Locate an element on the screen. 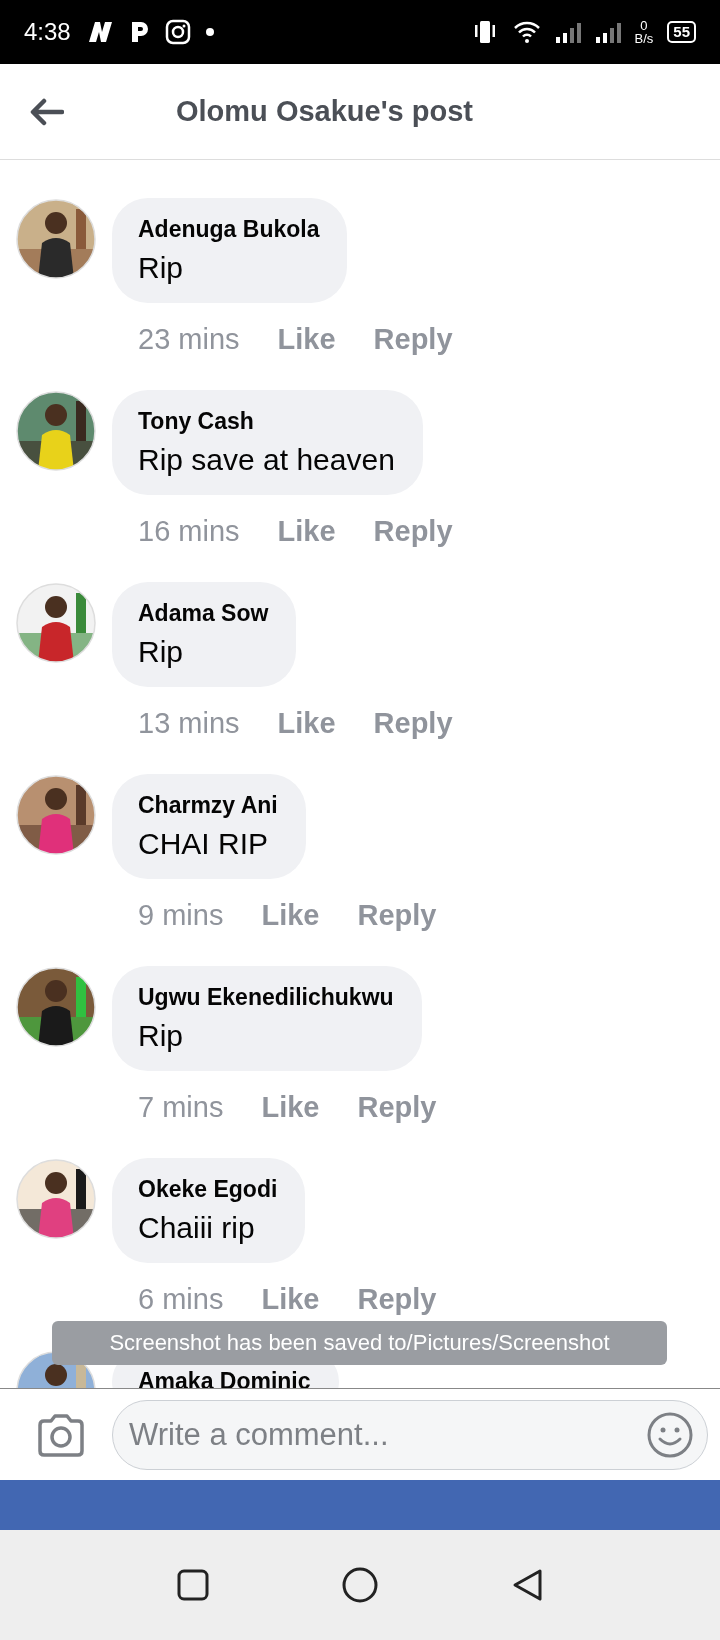 This screenshot has width=720, height=1640. comment-author: Charmzy Ani is located at coordinates (208, 805).